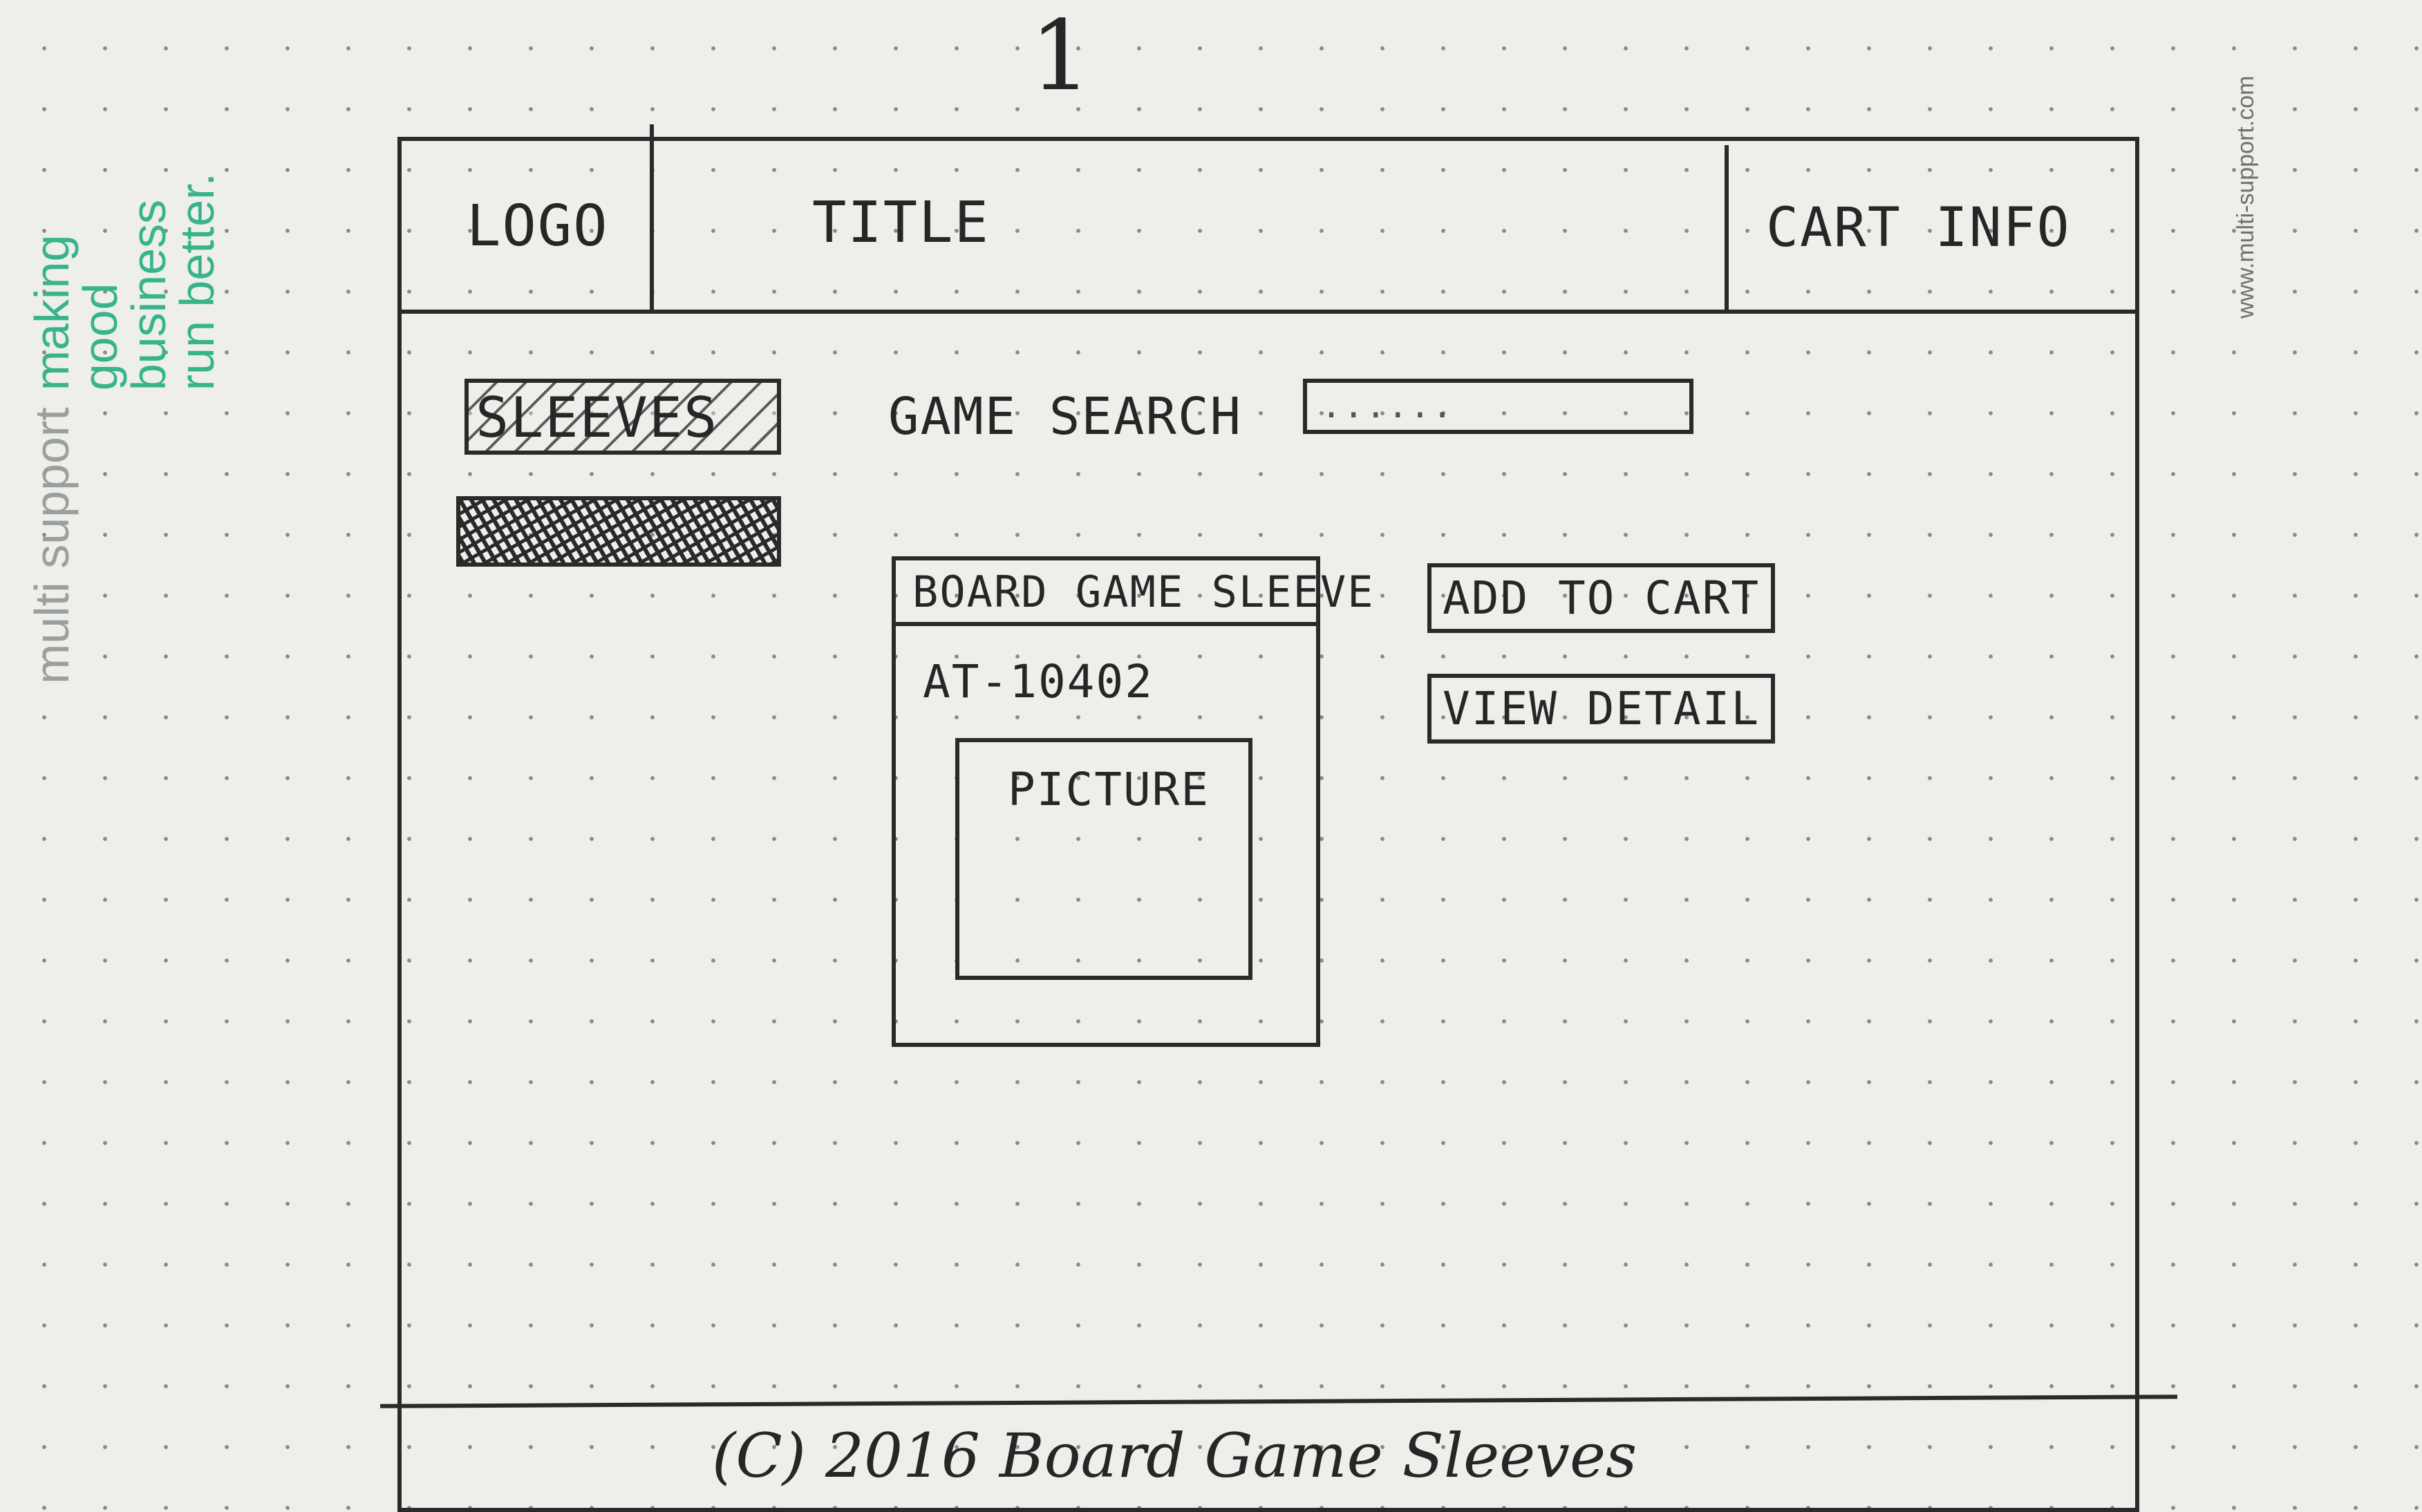 This screenshot has height=1512, width=2422. I want to click on logo-divider, so click(652, 218).